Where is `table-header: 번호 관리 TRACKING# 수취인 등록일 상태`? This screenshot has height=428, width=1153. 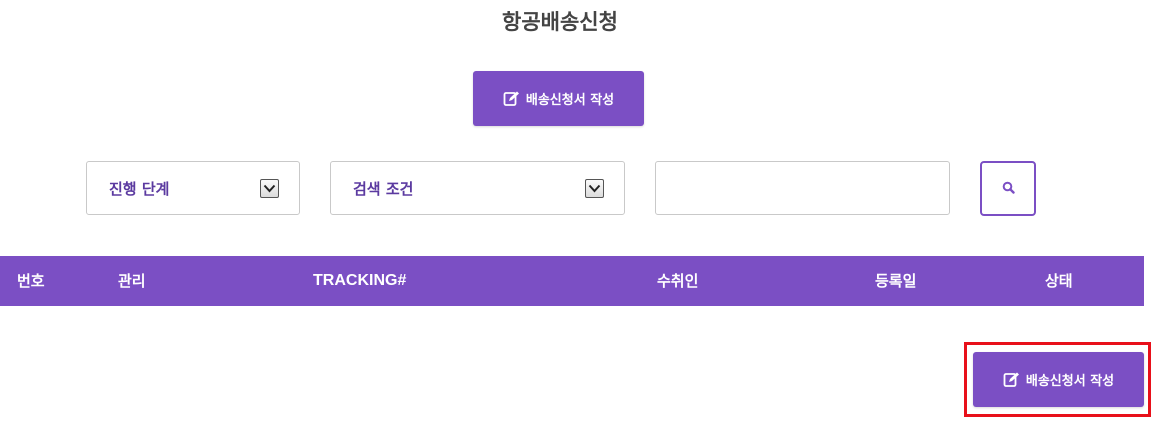 table-header: 번호 관리 TRACKING# 수취인 등록일 상태 is located at coordinates (572, 281).